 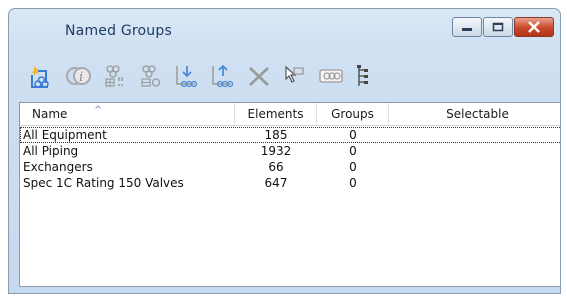 I want to click on delete-icon, so click(x=258, y=76).